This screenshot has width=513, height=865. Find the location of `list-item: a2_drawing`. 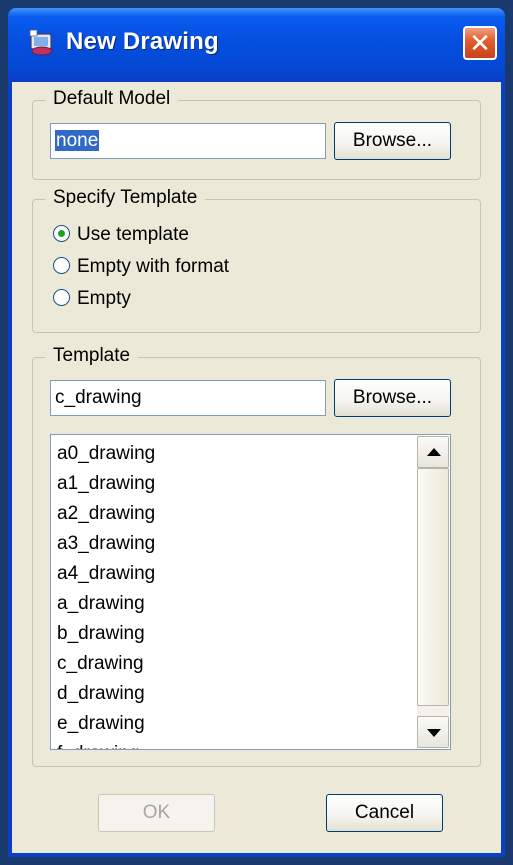

list-item: a2_drawing is located at coordinates (233, 514).